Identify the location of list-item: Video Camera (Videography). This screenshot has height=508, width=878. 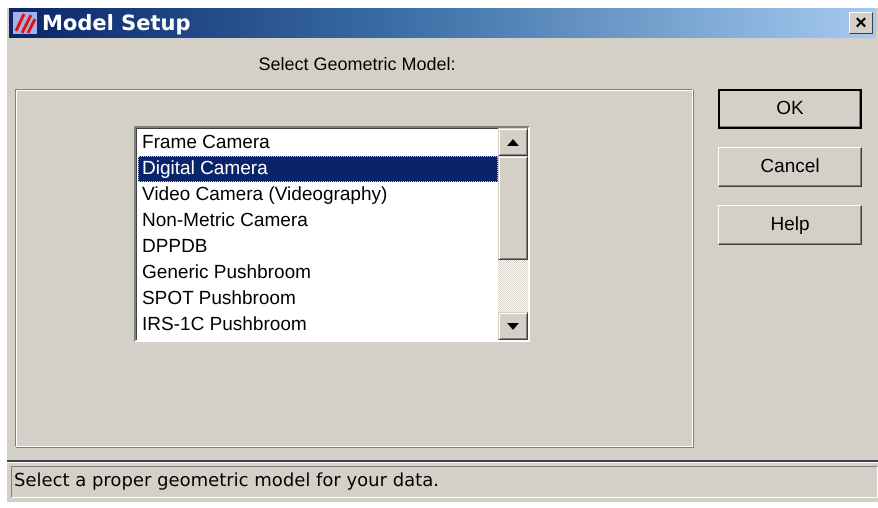
(318, 195).